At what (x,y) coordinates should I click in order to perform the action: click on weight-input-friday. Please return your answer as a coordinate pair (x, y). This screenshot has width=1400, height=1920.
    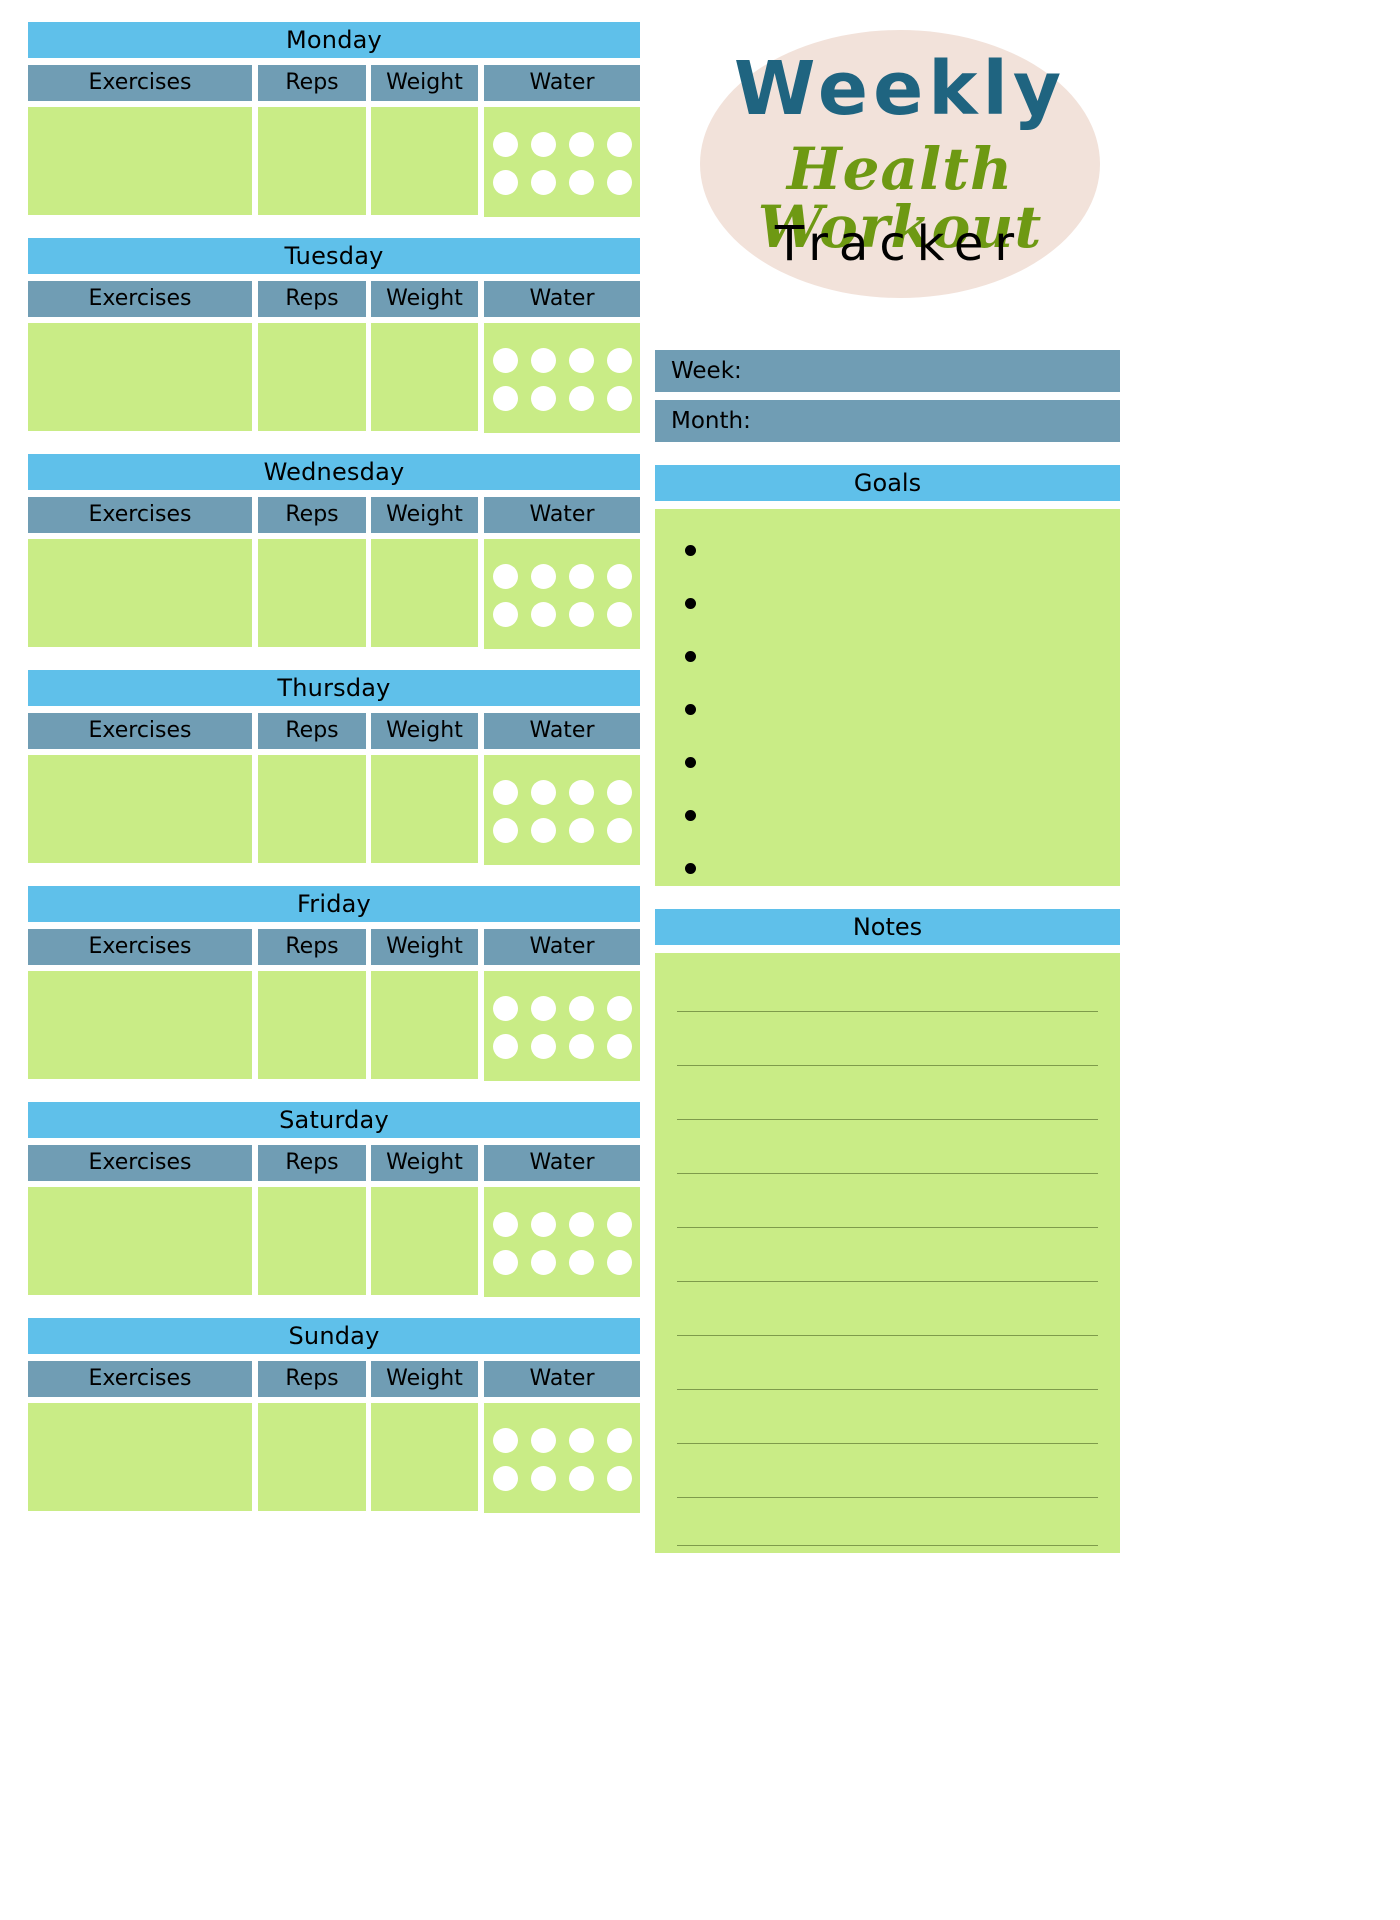
    Looking at the image, I should click on (424, 1025).